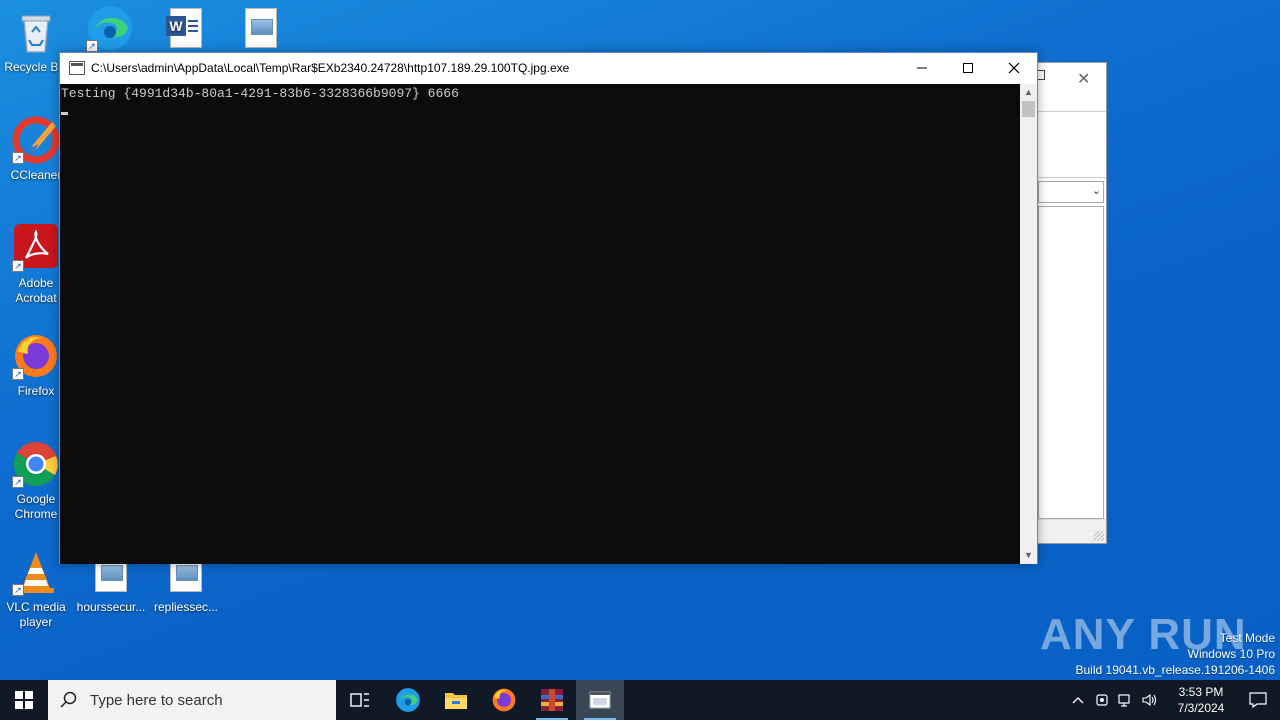  I want to click on close-icon, so click(1014, 68).